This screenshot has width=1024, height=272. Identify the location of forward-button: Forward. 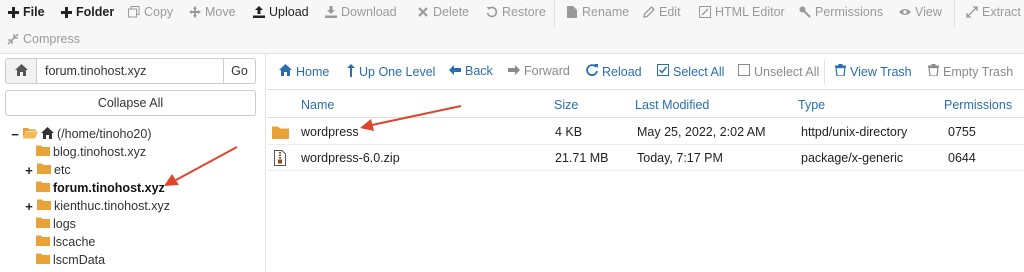
(539, 71).